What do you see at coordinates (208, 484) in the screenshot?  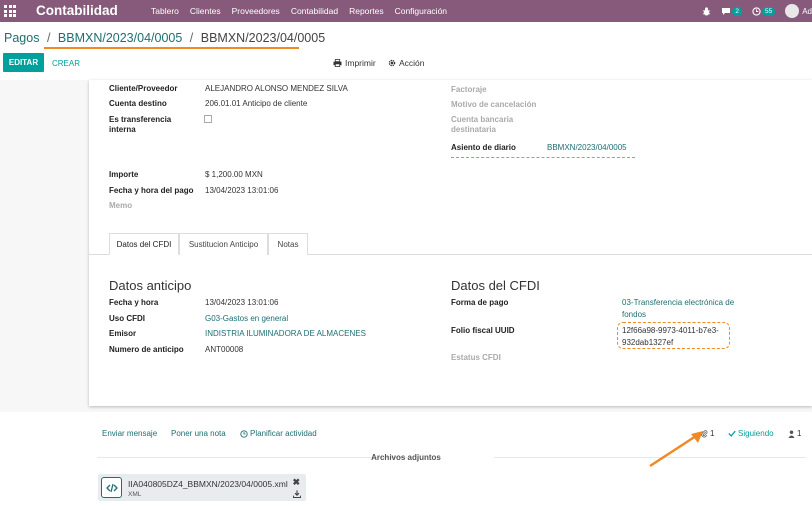 I see `attachment-file-name: IIA040805DZ4_BBMXN/2023/04/0005.xml` at bounding box center [208, 484].